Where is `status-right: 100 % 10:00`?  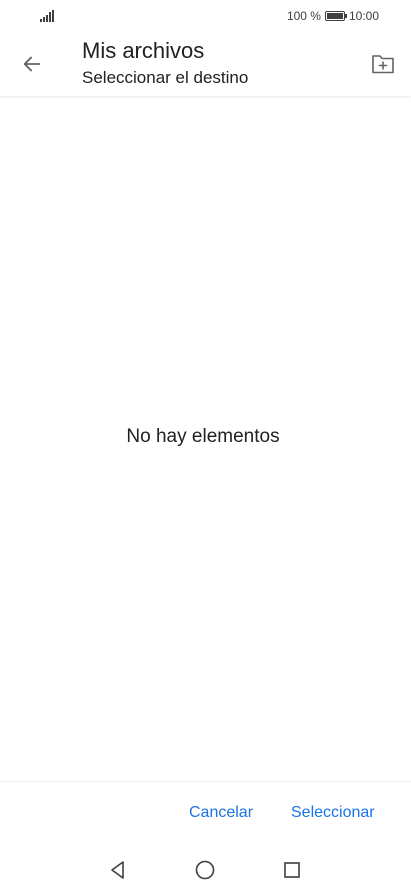 status-right: 100 % 10:00 is located at coordinates (333, 16).